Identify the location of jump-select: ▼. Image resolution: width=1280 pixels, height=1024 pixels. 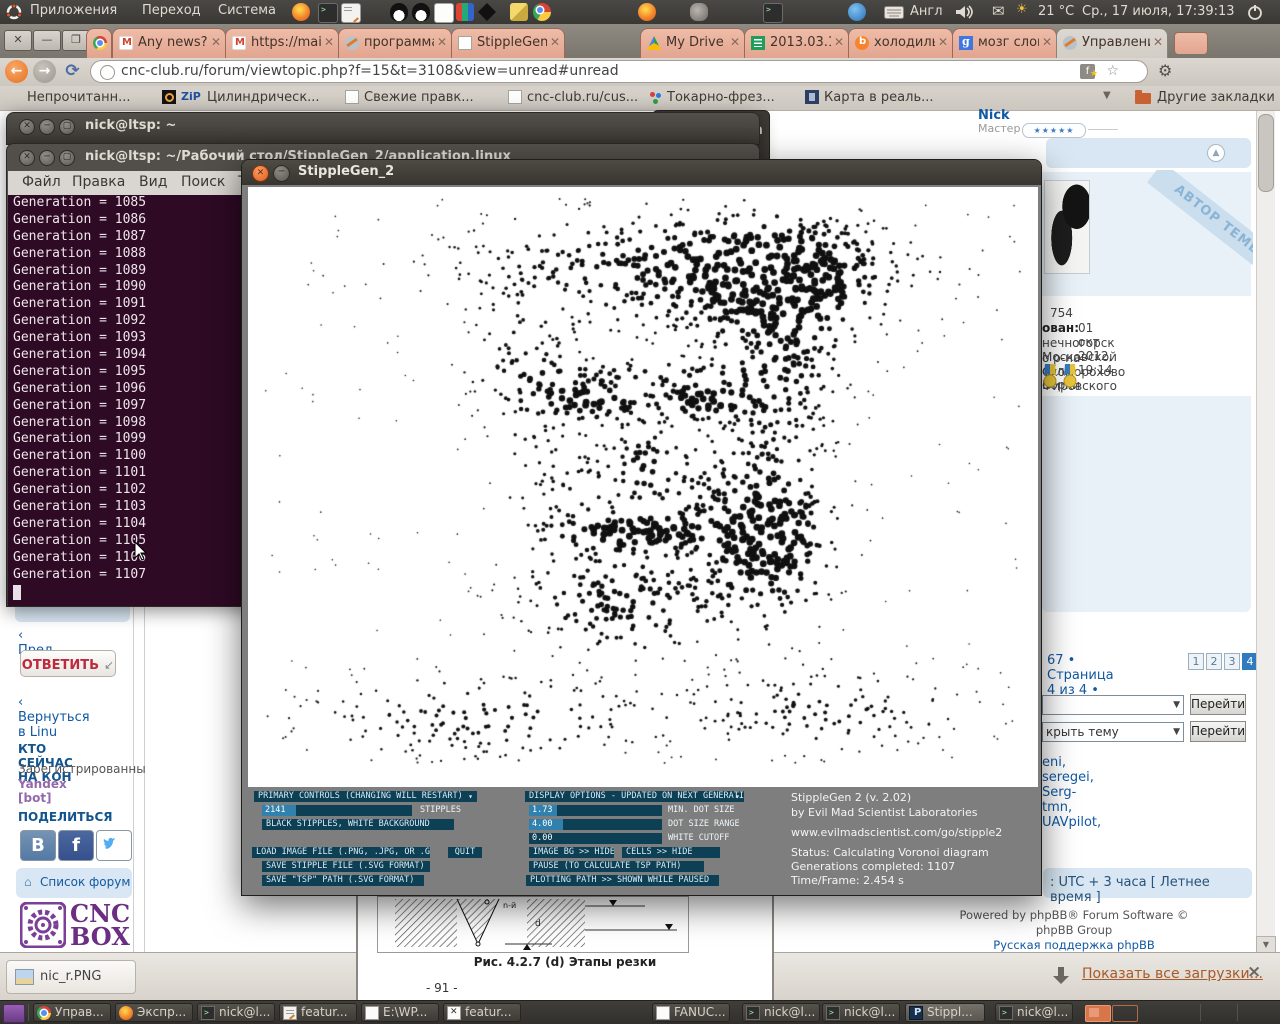
(1113, 705).